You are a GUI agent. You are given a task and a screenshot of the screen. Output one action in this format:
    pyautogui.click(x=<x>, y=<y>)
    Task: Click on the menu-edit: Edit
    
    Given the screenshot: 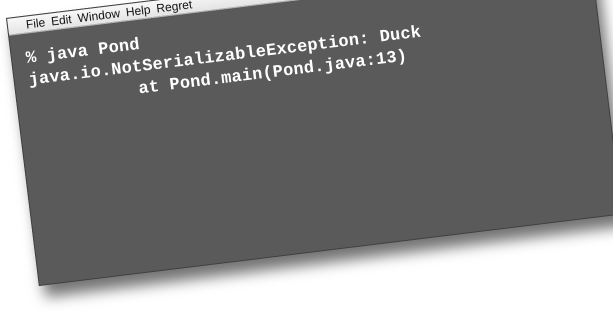 What is the action you would take?
    pyautogui.click(x=61, y=20)
    